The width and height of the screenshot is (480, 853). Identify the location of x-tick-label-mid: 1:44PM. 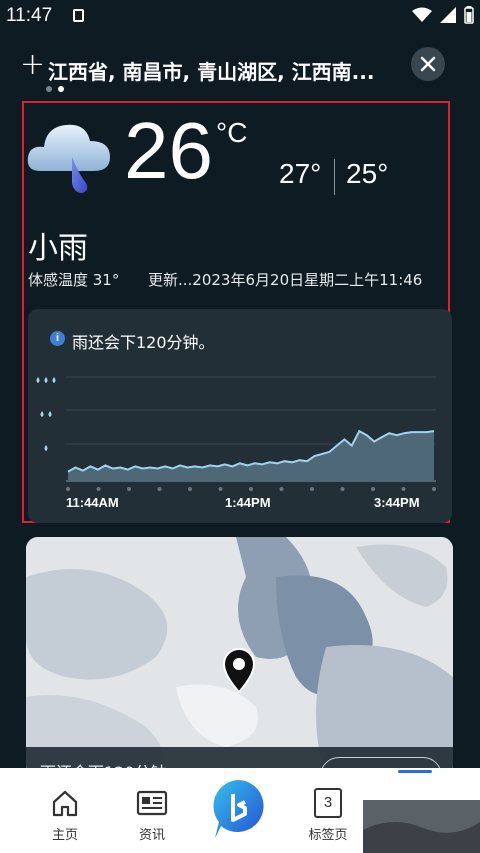
(248, 502).